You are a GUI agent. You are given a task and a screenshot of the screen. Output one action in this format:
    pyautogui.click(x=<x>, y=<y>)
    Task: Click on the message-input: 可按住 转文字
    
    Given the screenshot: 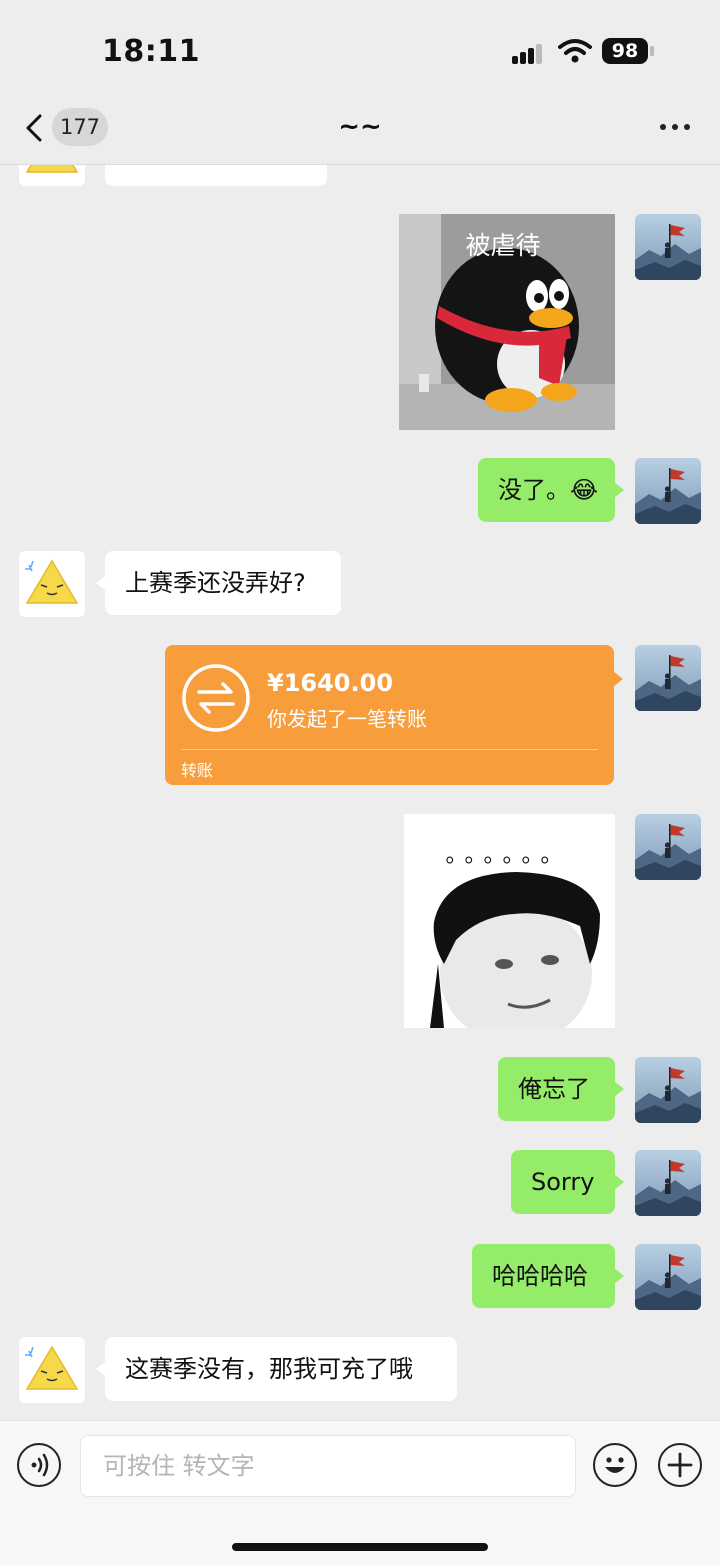 What is the action you would take?
    pyautogui.click(x=328, y=1466)
    